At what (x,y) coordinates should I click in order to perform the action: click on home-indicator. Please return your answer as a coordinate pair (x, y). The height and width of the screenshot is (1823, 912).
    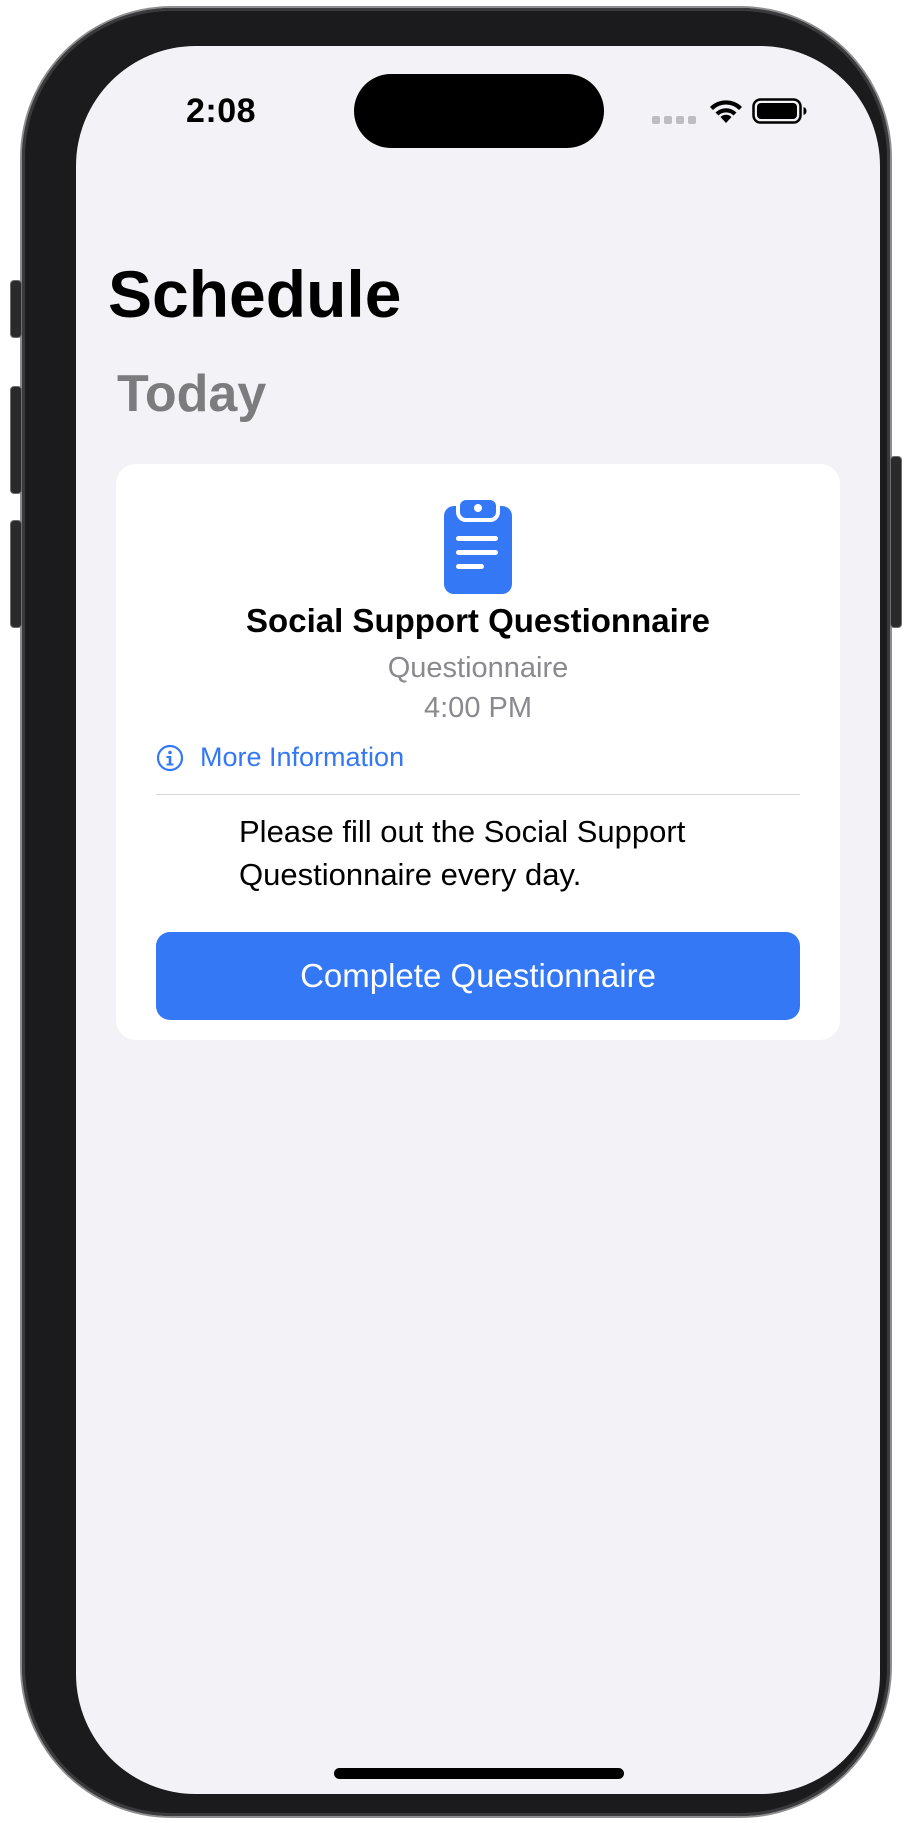
    Looking at the image, I should click on (479, 1773).